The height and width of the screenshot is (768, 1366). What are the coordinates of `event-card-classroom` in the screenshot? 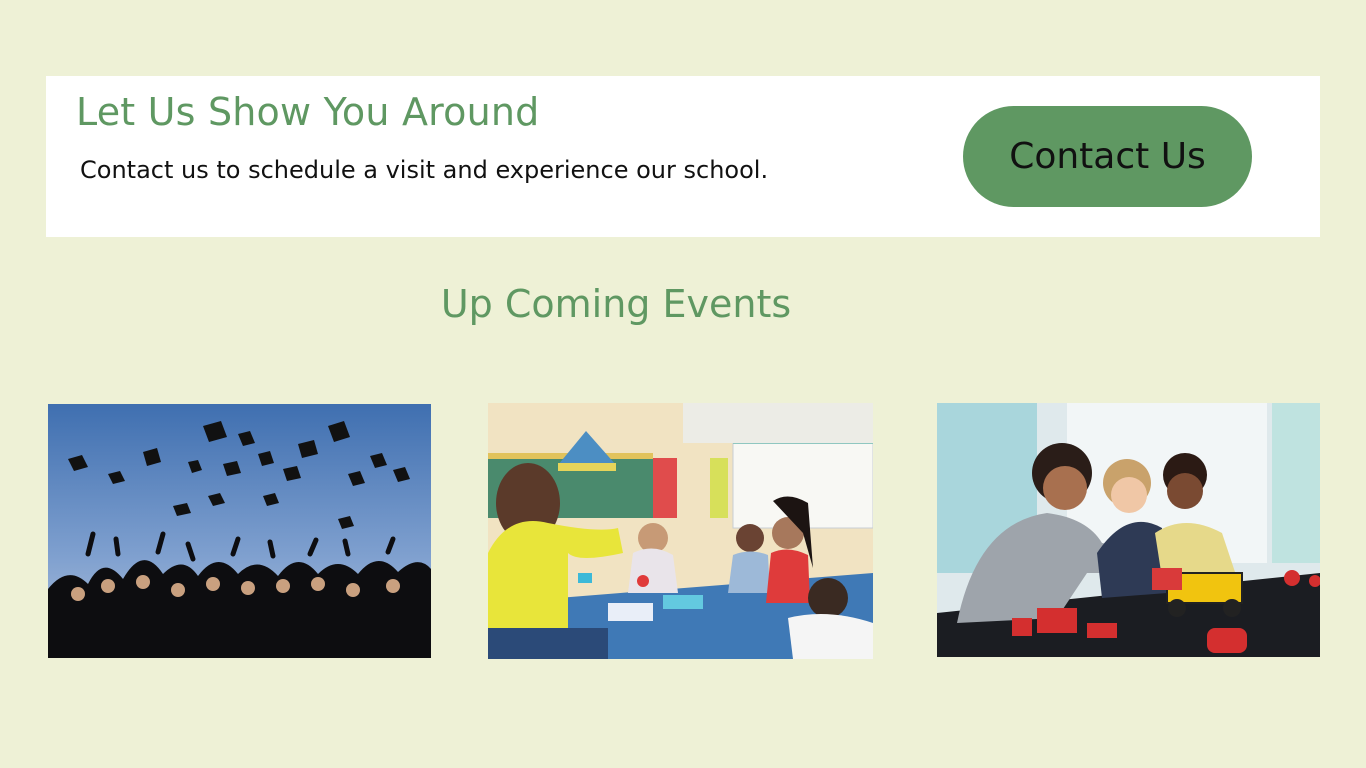 It's located at (680, 531).